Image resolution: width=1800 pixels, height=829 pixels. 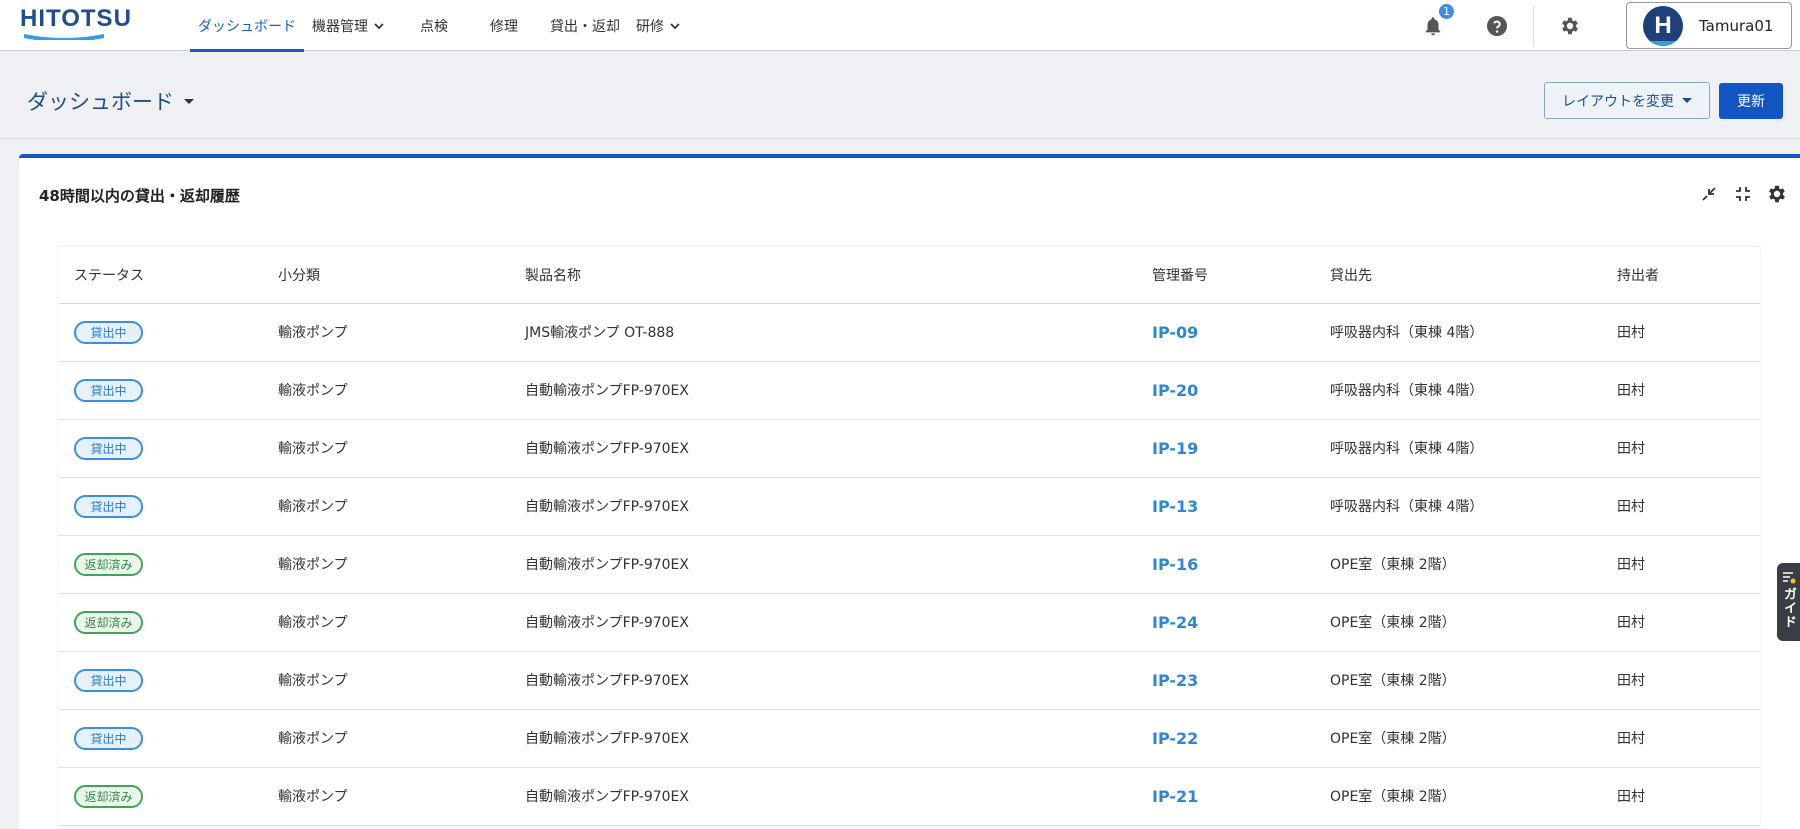 What do you see at coordinates (379, 25) in the screenshot?
I see `chevron-down-icon` at bounding box center [379, 25].